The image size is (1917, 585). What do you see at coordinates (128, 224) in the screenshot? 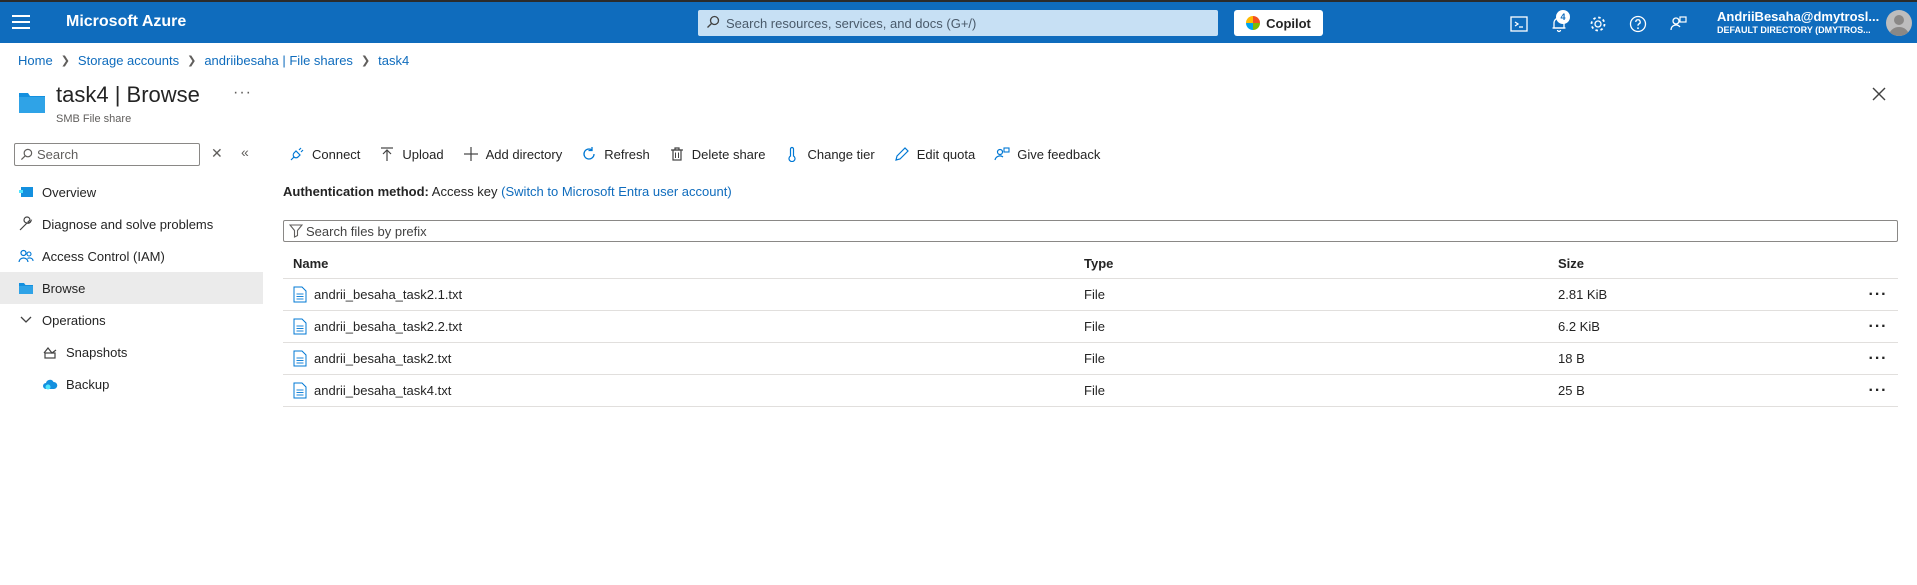
I see `sidebar-item-label: Diagnose and solve problems` at bounding box center [128, 224].